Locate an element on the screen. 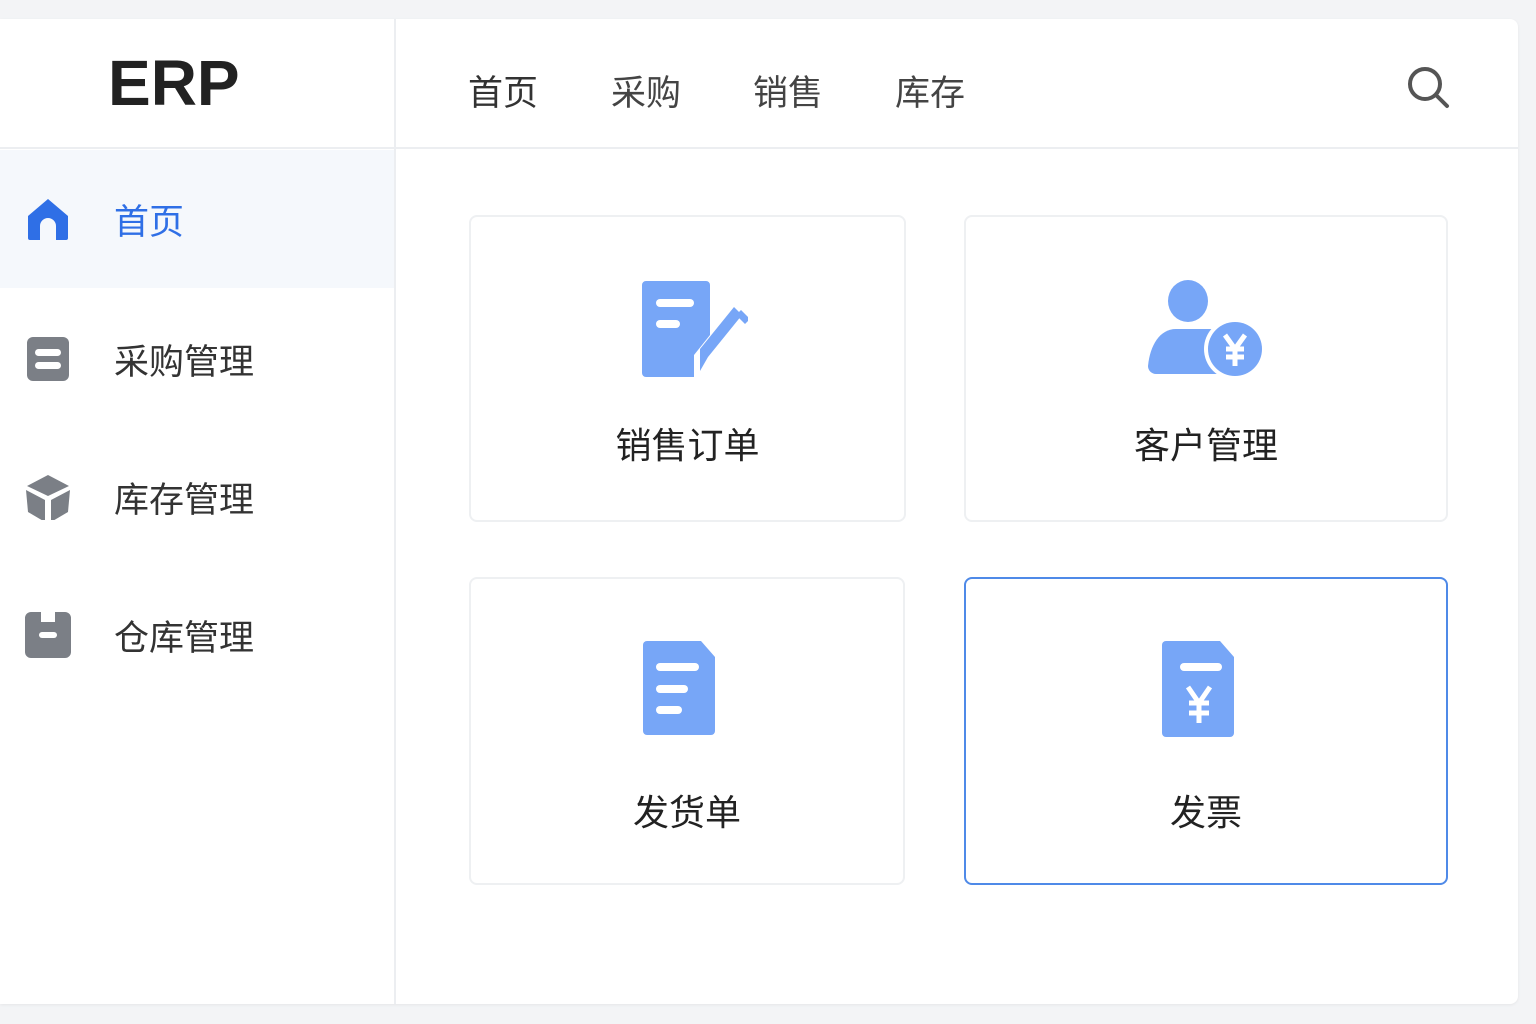  card-invoice: 发票 is located at coordinates (1206, 731).